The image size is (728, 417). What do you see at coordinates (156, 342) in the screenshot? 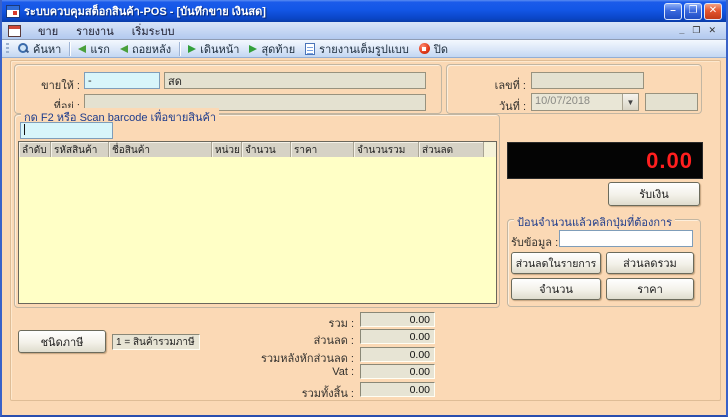
I see `tax-type-field` at bounding box center [156, 342].